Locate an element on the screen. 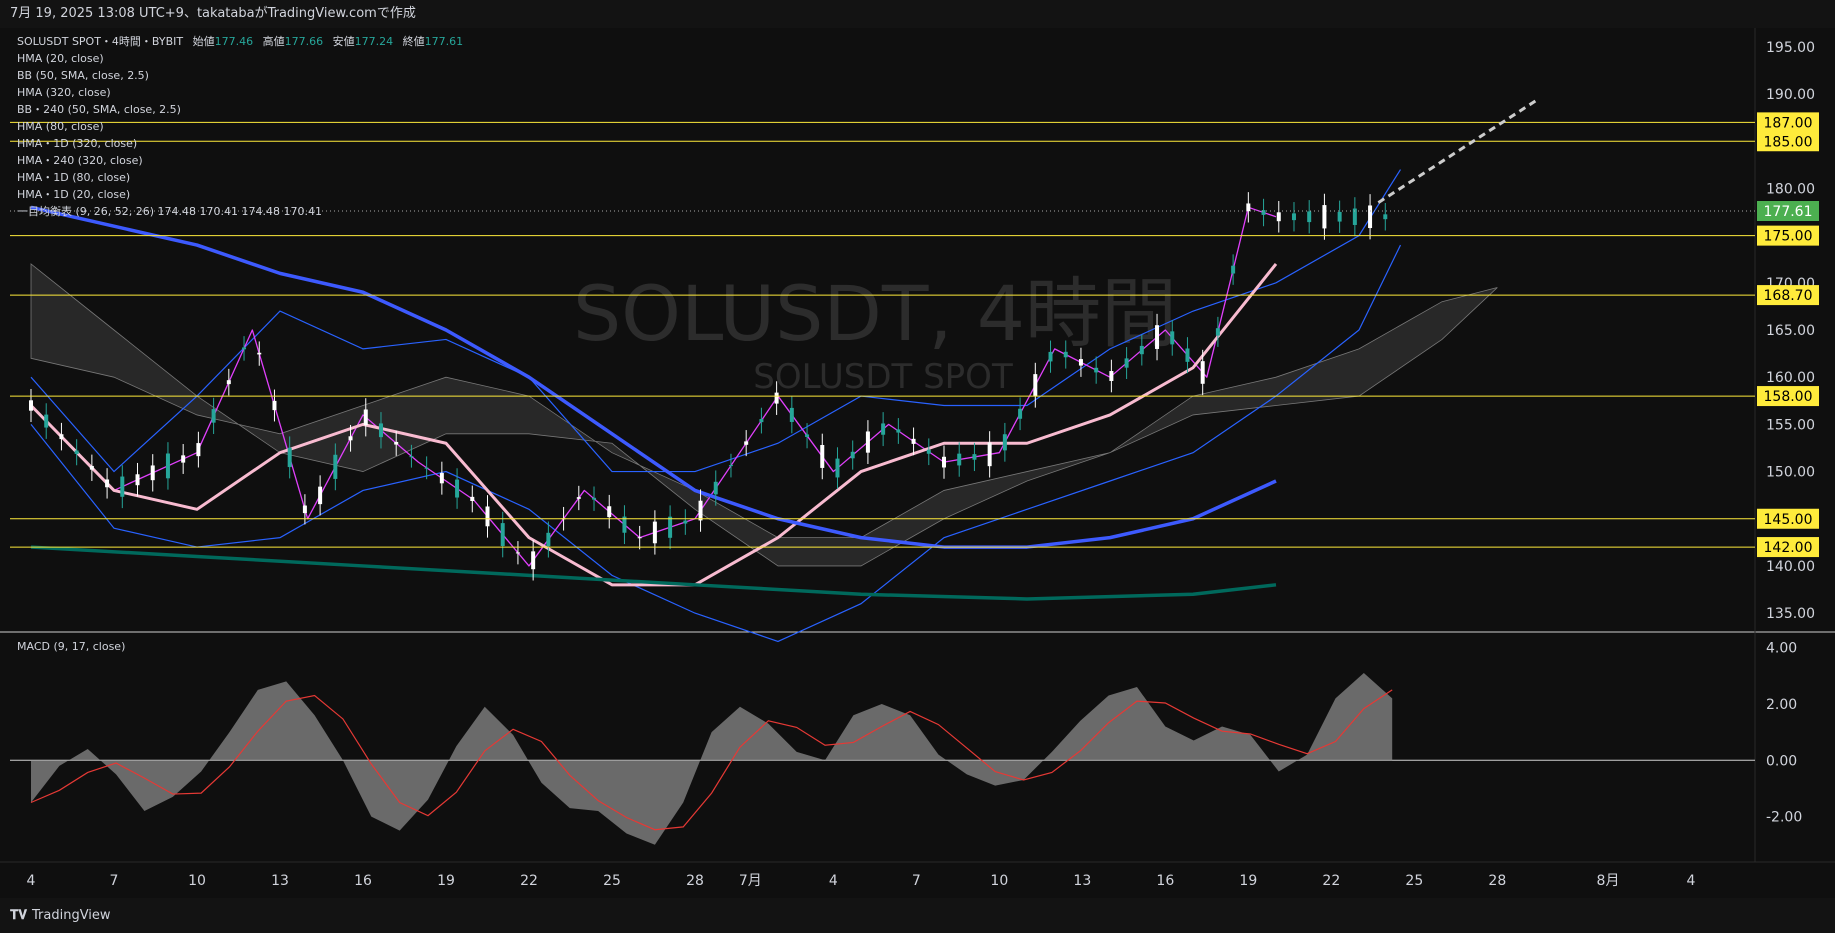 The height and width of the screenshot is (933, 1835). time-tick-label: 22 is located at coordinates (529, 881).